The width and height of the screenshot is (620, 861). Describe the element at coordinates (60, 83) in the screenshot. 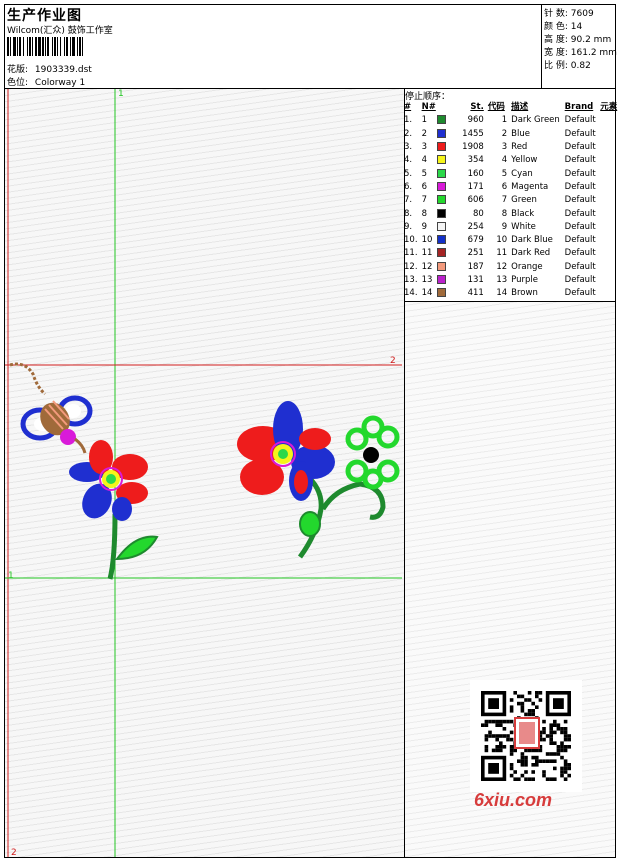

I see `colorway-value: Colorway 1` at that location.